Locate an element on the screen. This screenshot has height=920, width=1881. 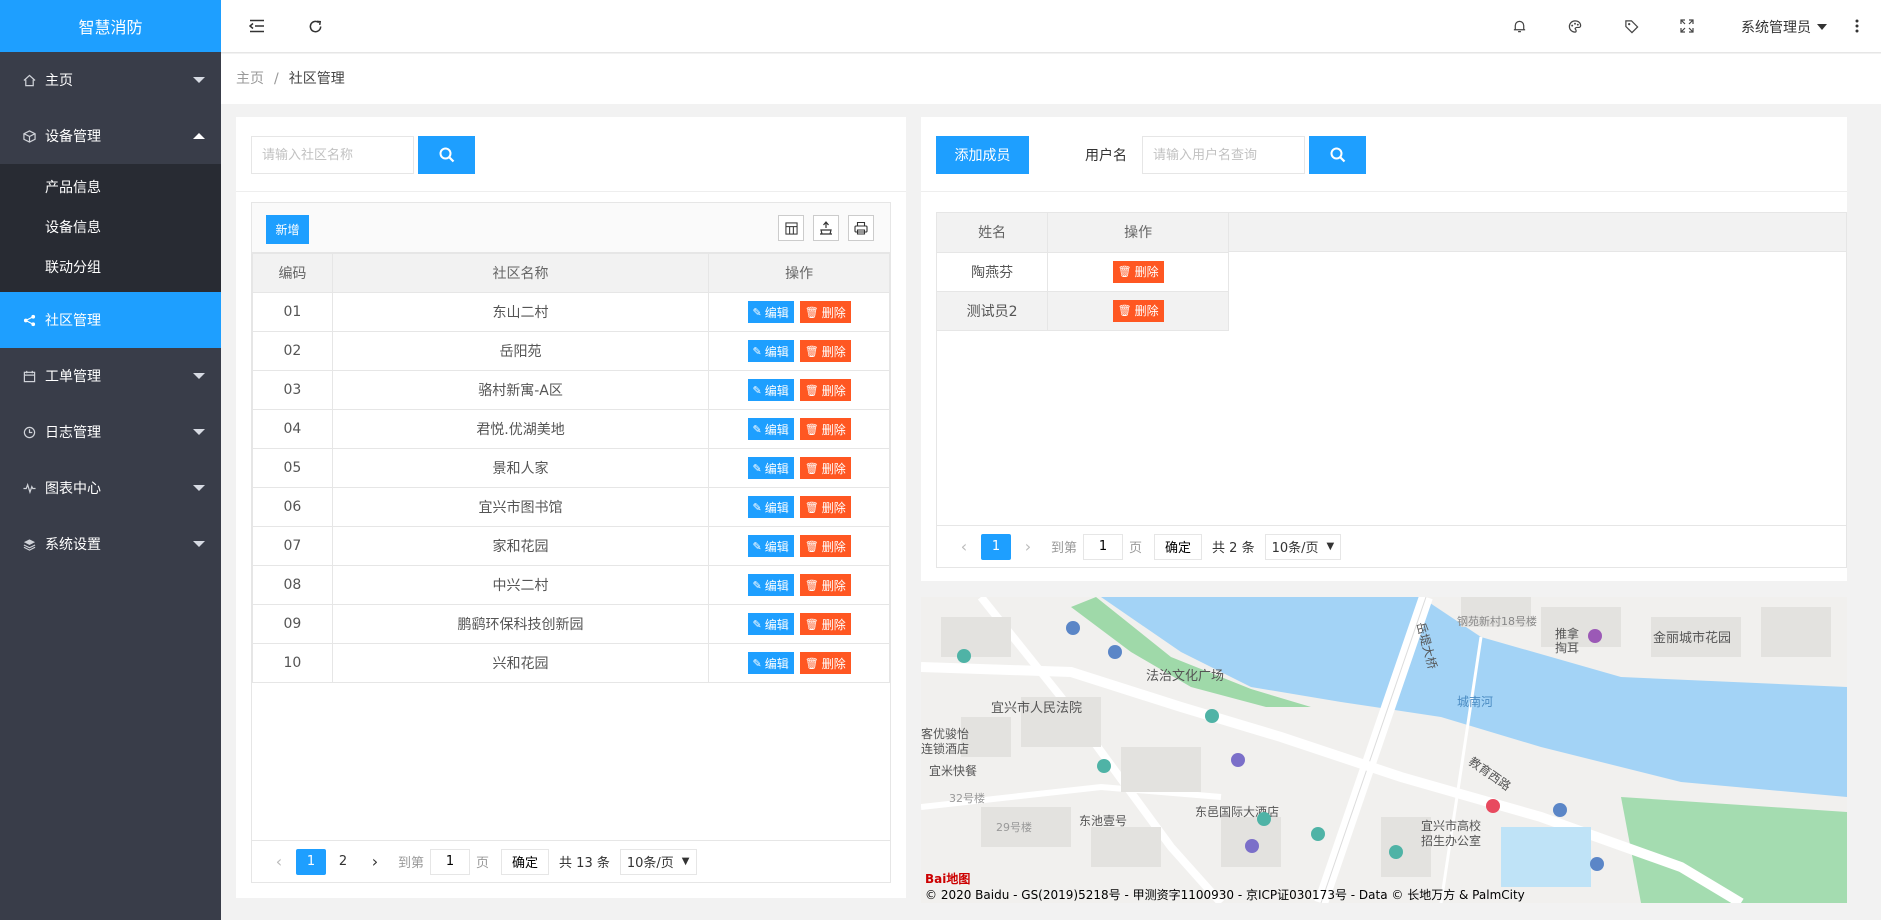
more-icon is located at coordinates (1857, 26).